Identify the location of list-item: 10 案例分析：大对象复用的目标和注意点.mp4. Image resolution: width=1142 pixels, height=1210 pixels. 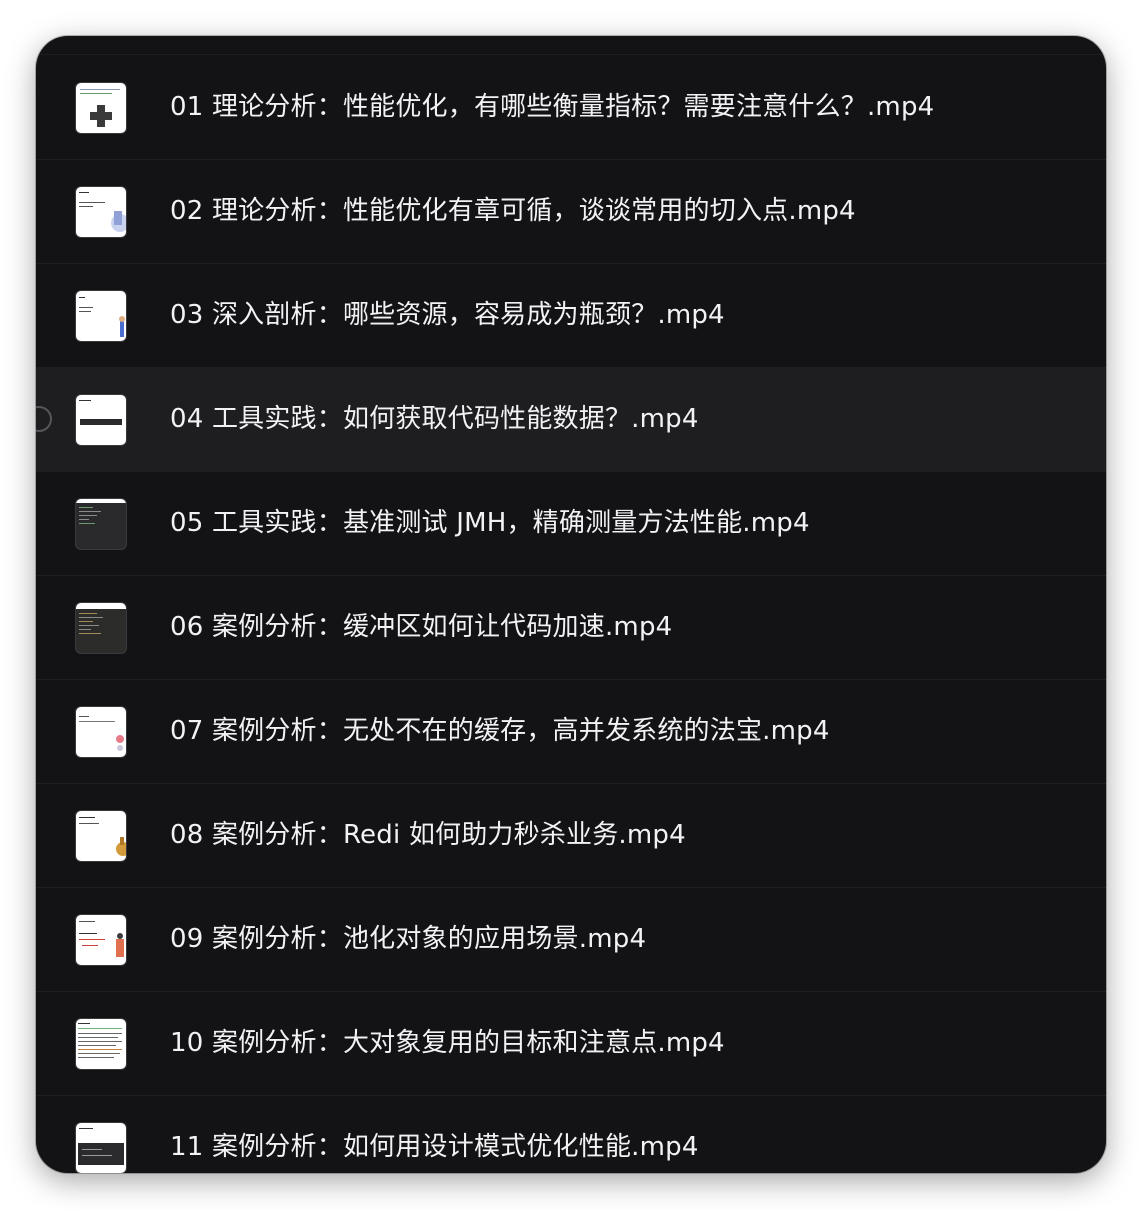
(571, 1044).